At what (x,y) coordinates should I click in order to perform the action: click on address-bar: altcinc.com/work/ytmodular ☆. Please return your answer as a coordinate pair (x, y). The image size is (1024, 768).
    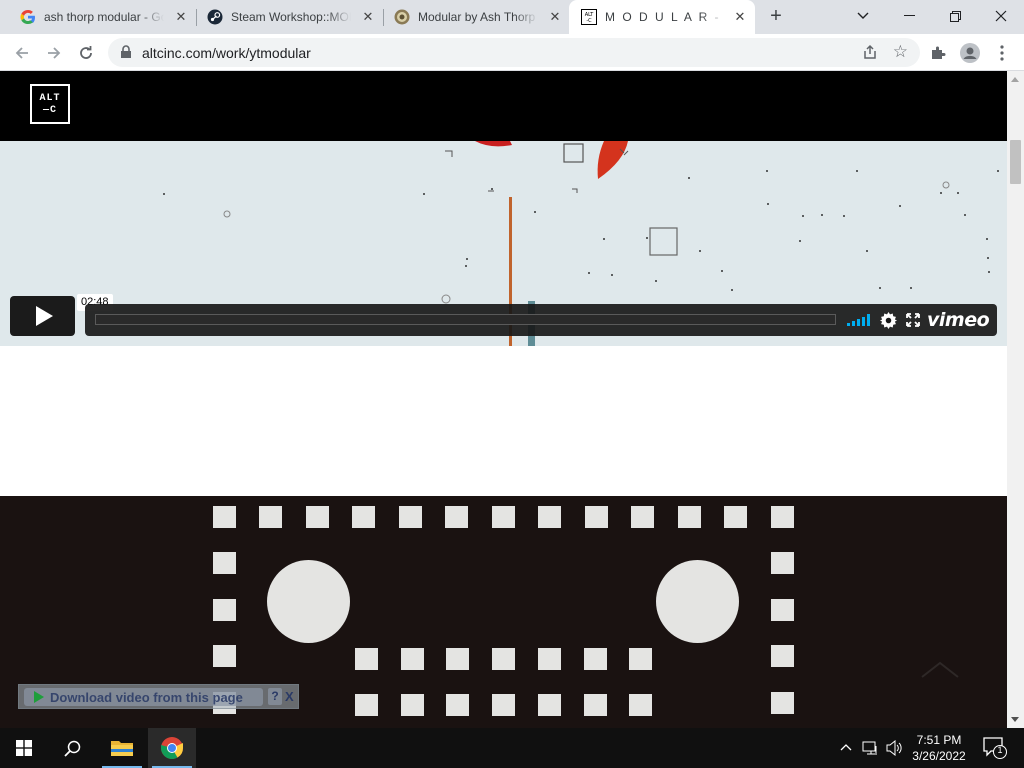
    Looking at the image, I should click on (514, 52).